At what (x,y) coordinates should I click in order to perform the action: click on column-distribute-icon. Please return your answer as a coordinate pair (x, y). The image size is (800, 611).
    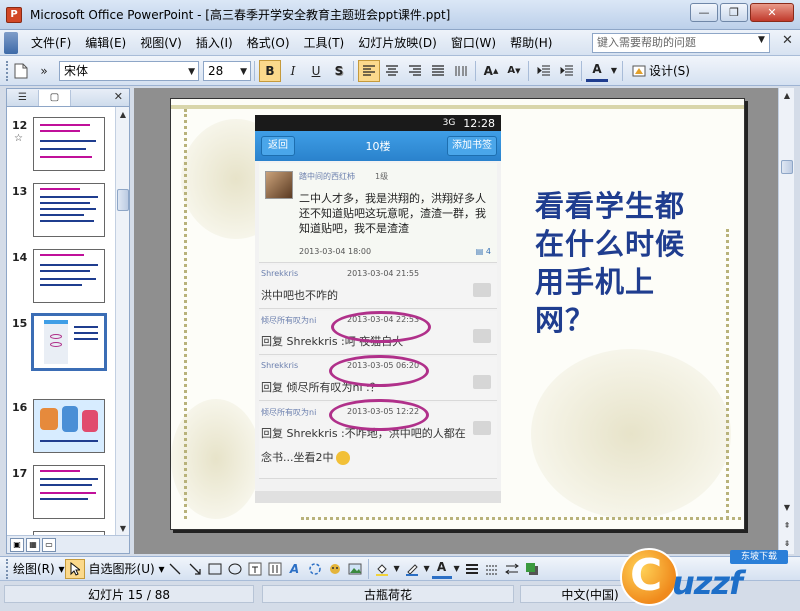
    Looking at the image, I should click on (461, 71).